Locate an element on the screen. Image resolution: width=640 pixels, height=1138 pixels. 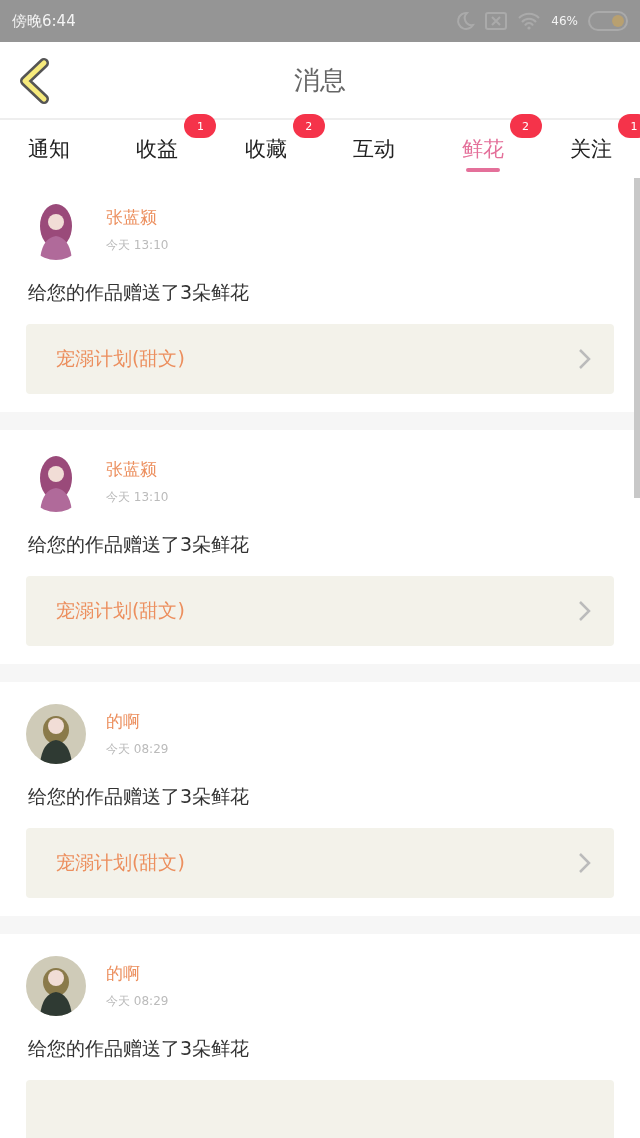
tab-indicator is located at coordinates (482, 170).